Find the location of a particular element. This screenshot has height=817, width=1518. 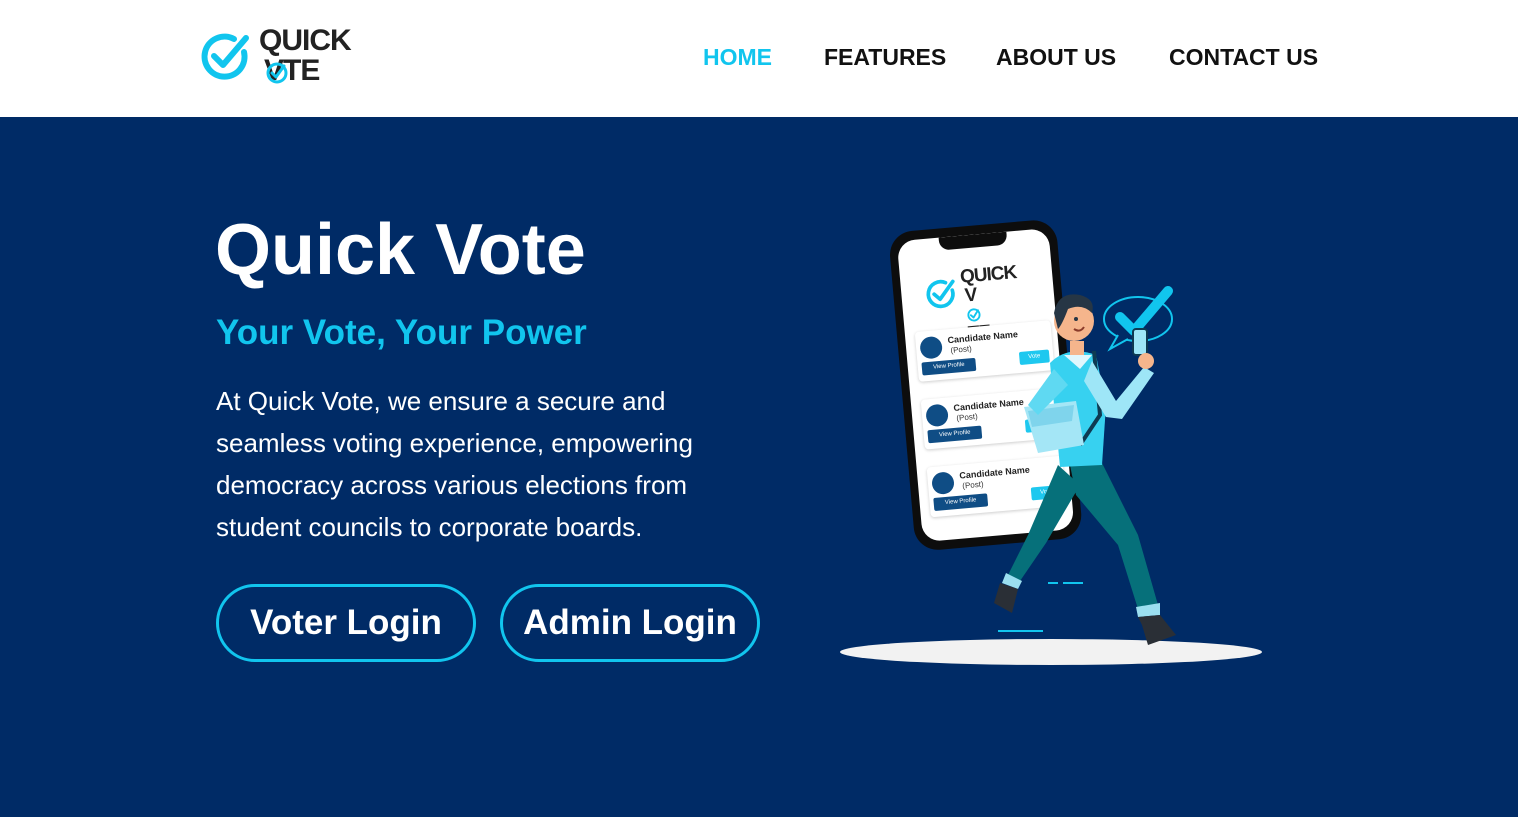

nav-home-link: HOME is located at coordinates (737, 57).